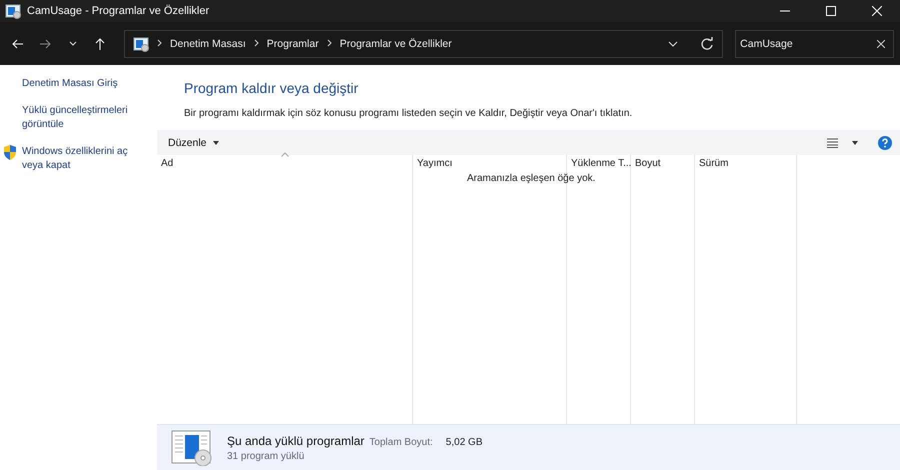 This screenshot has width=900, height=470. What do you see at coordinates (464, 442) in the screenshot?
I see `size-value: 5,02 GB` at bounding box center [464, 442].